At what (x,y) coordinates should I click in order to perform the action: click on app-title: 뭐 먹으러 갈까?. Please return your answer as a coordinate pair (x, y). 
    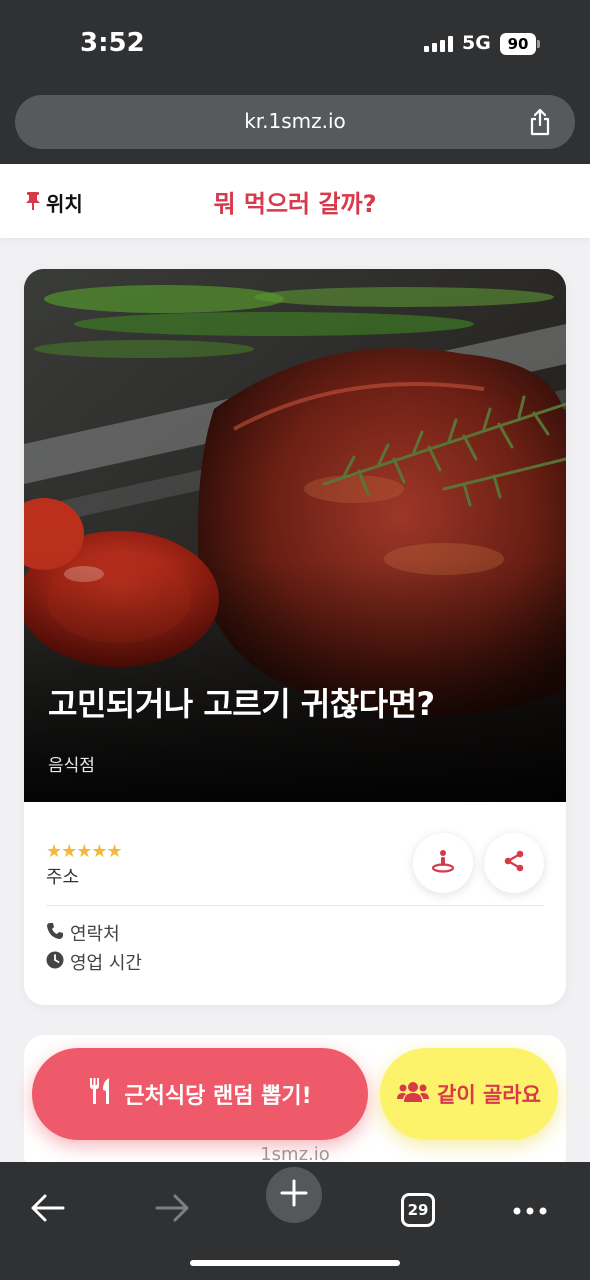
    Looking at the image, I should click on (295, 204).